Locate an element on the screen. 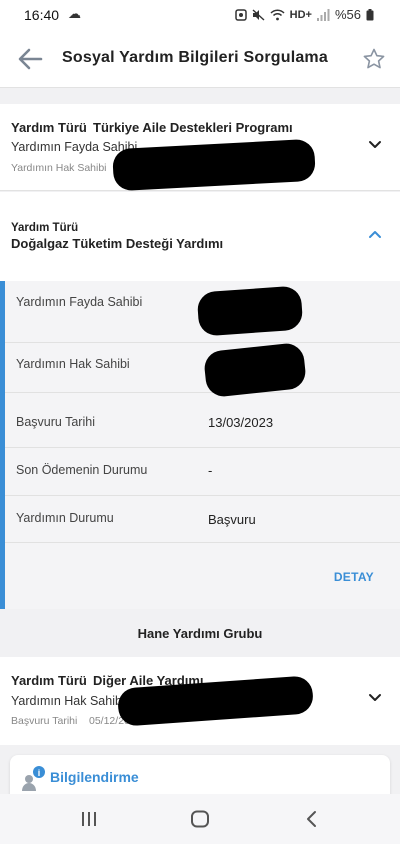 This screenshot has width=400, height=844. wifi-icon is located at coordinates (277, 14).